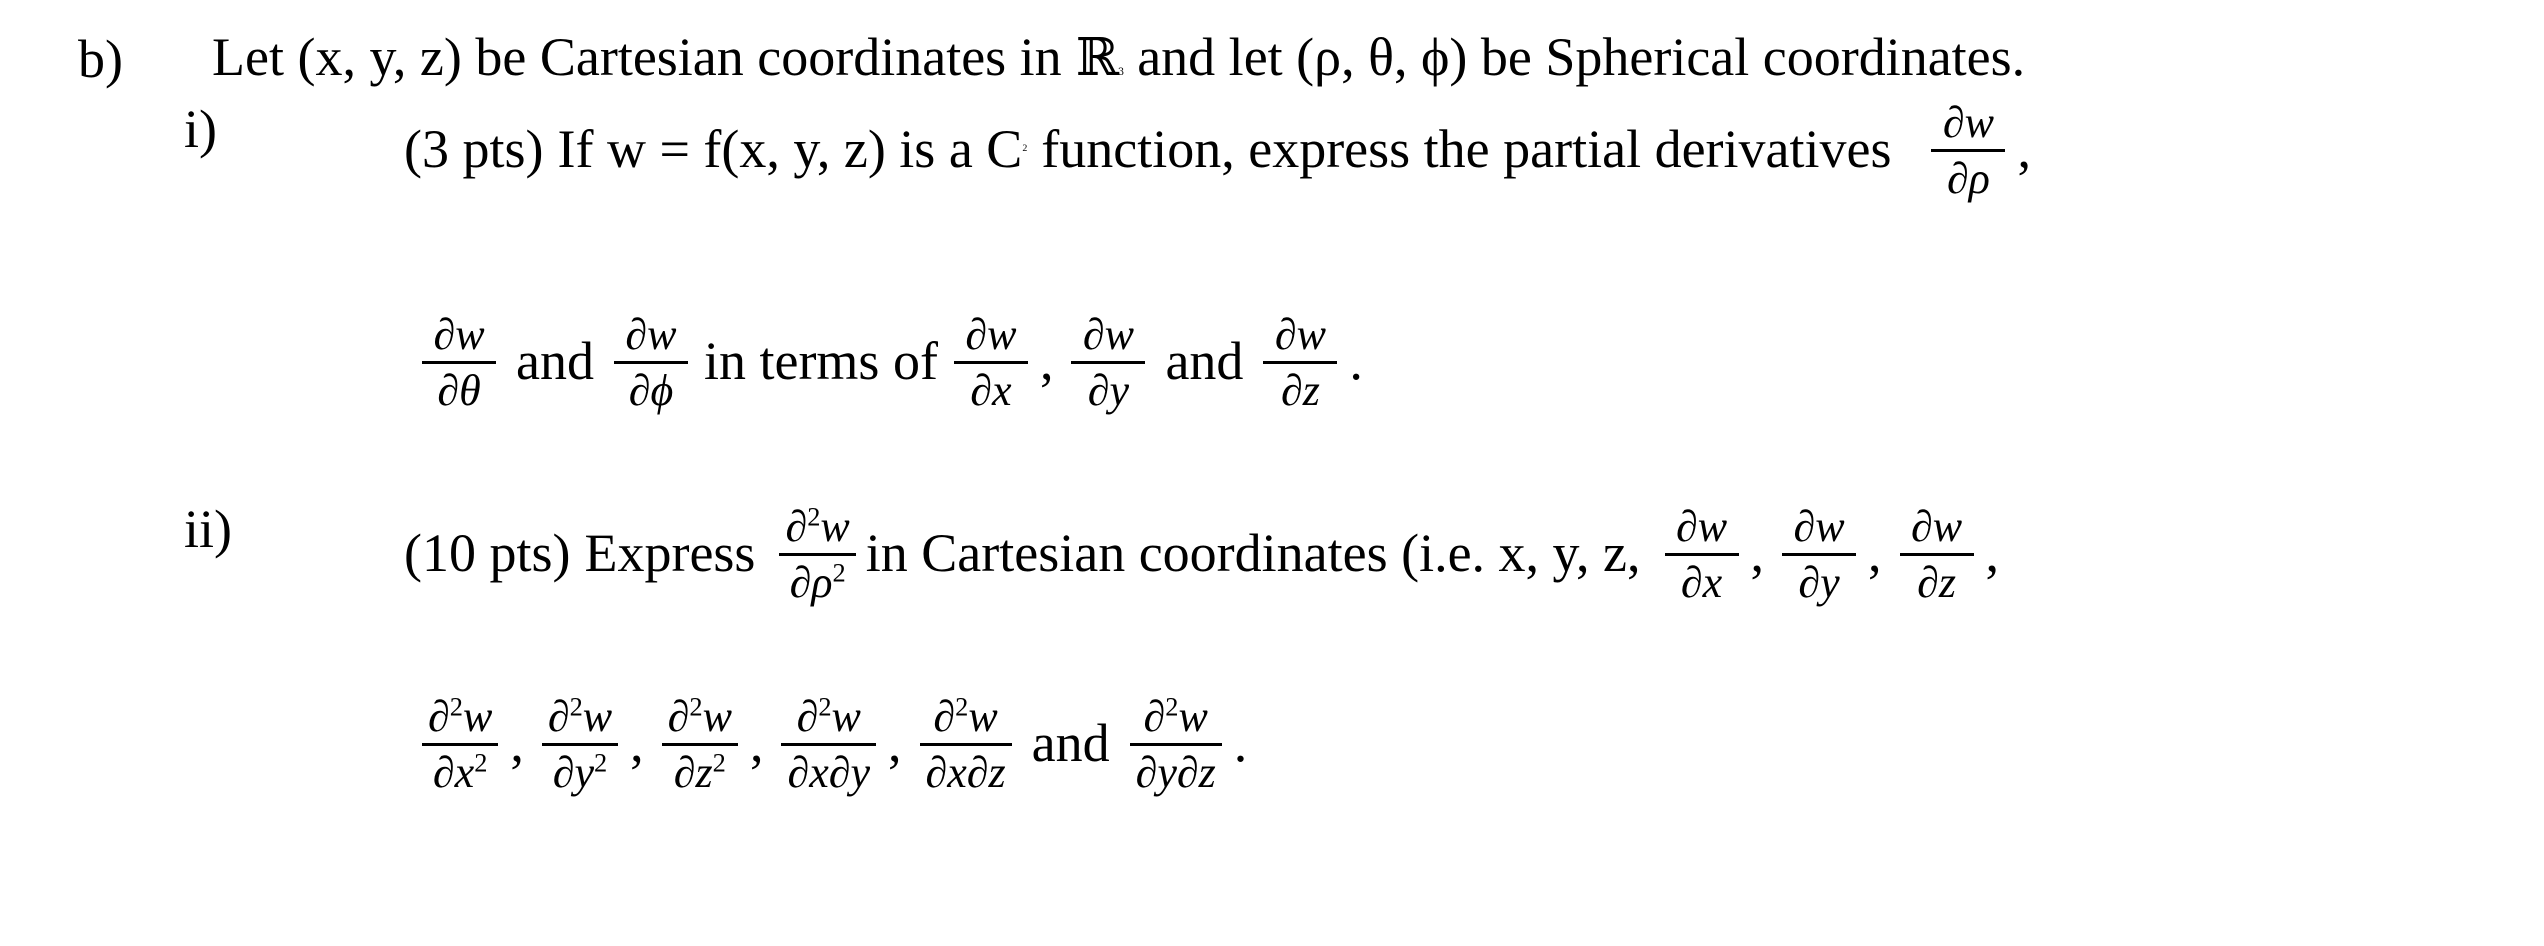 The image size is (2544, 946). What do you see at coordinates (200, 129) in the screenshot?
I see `subpart-label-i: i)` at bounding box center [200, 129].